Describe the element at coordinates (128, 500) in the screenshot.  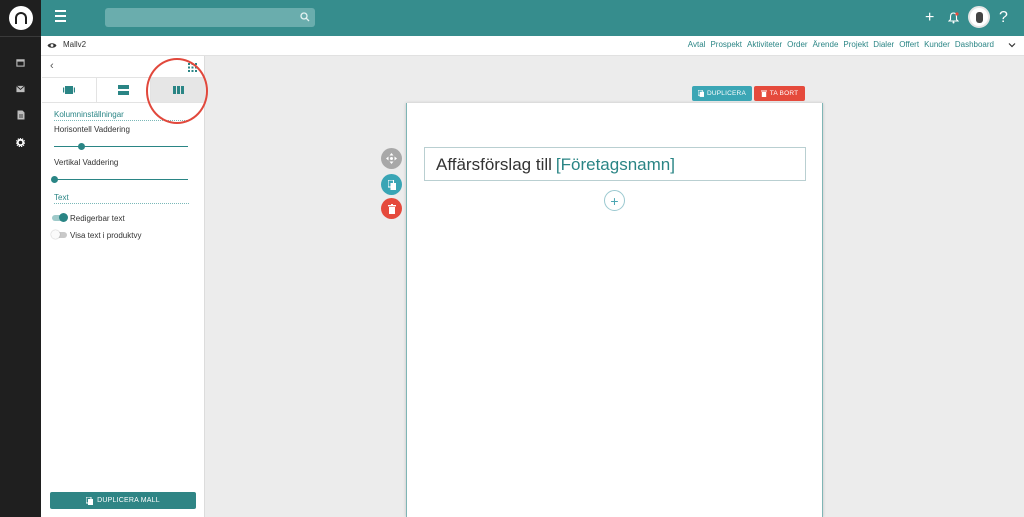
I see `duplicate-template-label: DUPLICERA MALL` at that location.